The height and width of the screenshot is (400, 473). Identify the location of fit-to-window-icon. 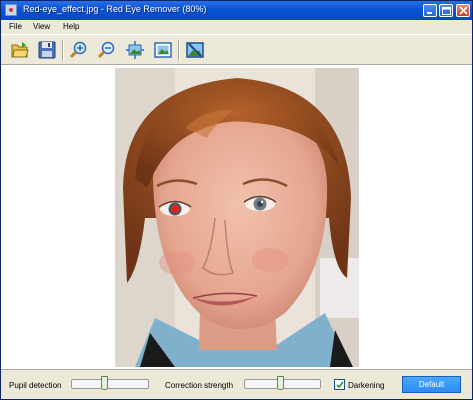
(135, 50).